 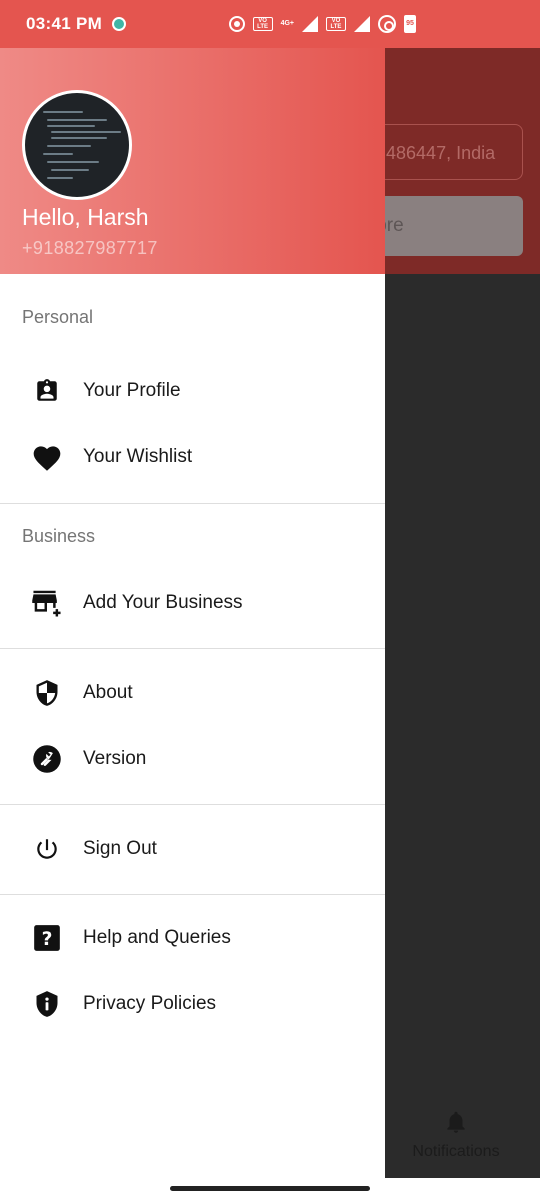 What do you see at coordinates (90, 248) in the screenshot?
I see `user-phone: +918827987717` at bounding box center [90, 248].